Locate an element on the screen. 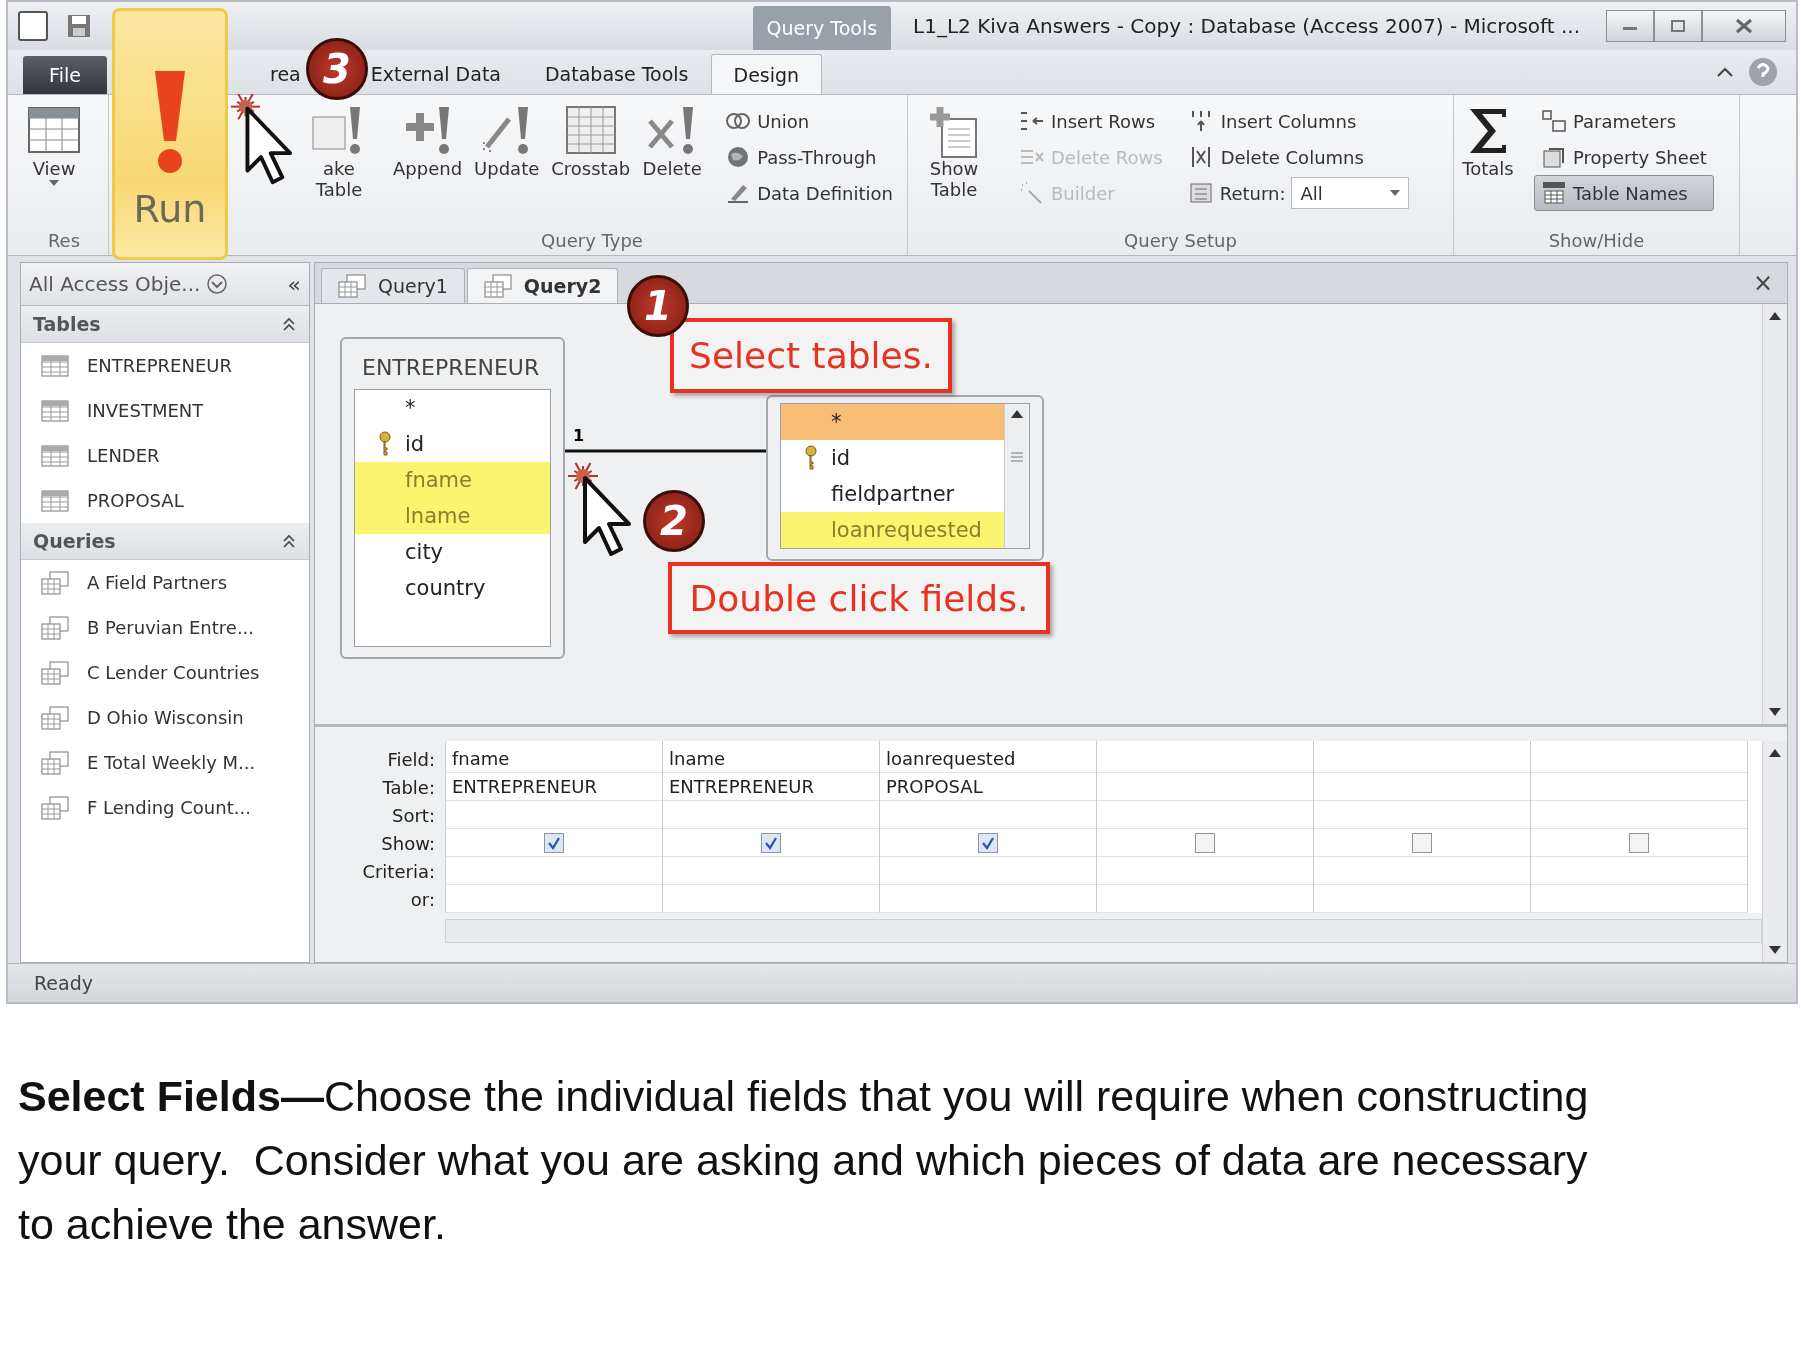 Image resolution: width=1801 pixels, height=1351 pixels. ribbon-button: Insert Columns is located at coordinates (1298, 121).